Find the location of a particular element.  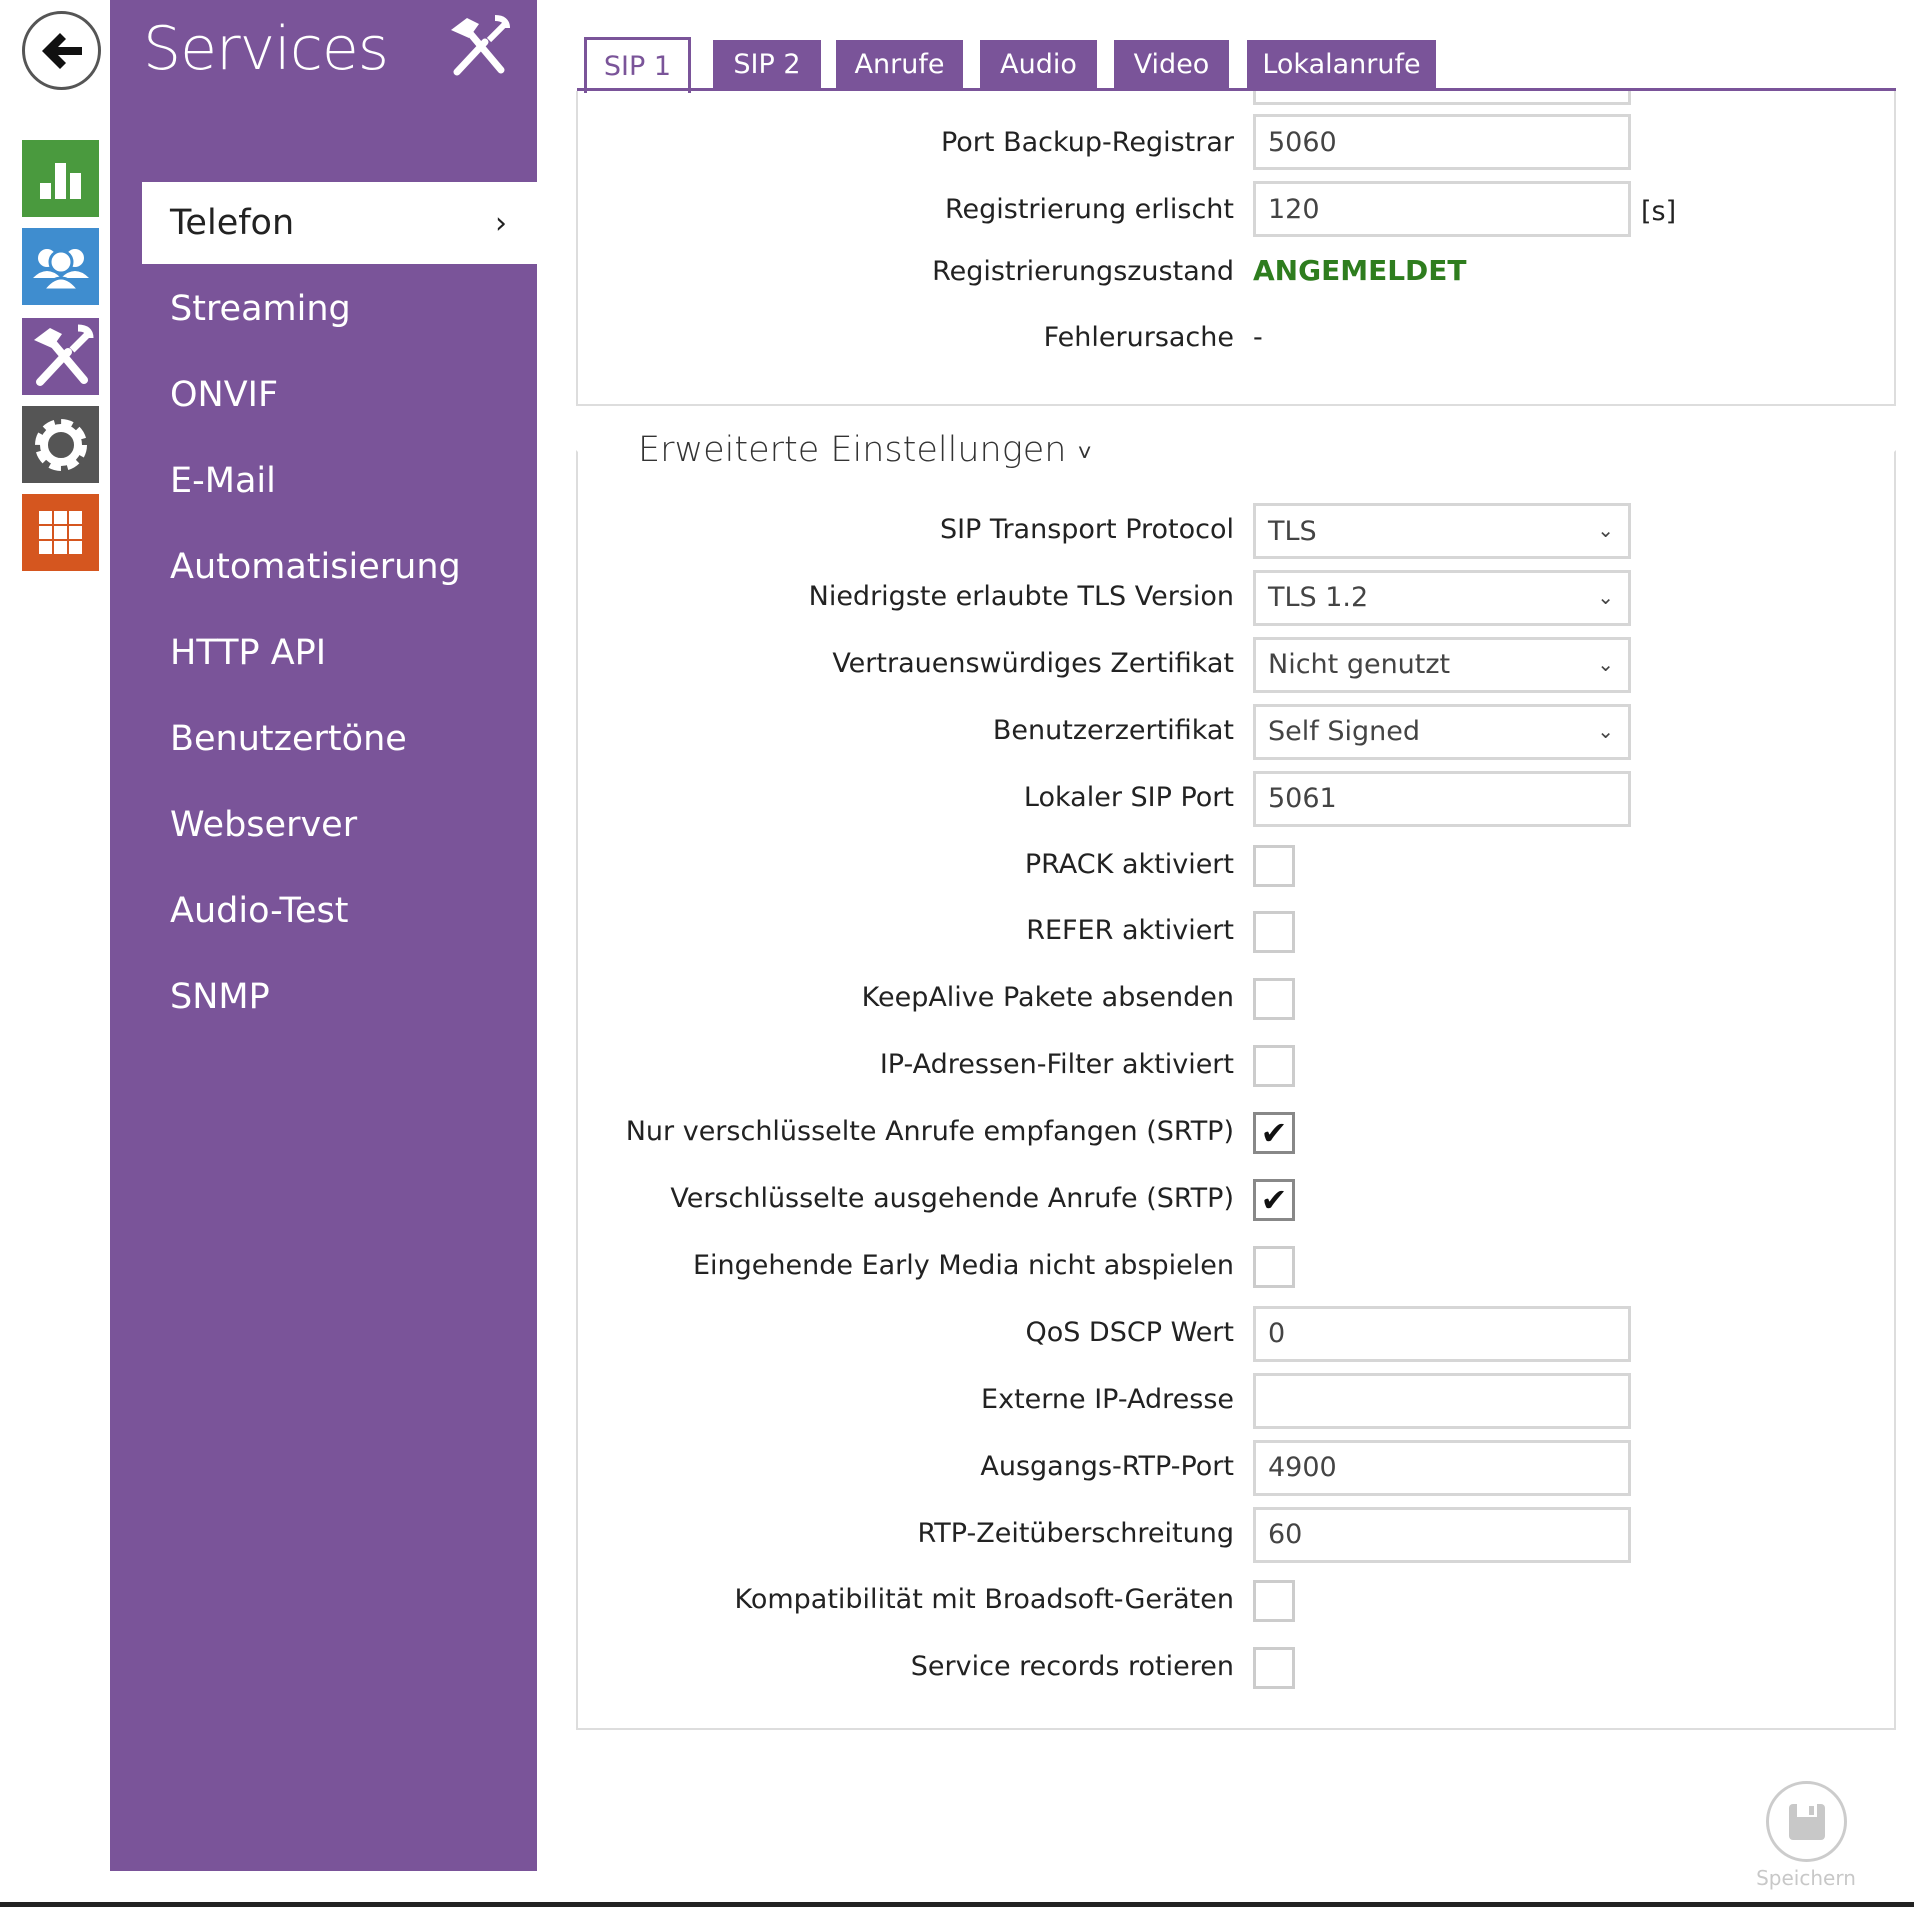

sidebar-item-label: E-Mail is located at coordinates (223, 481).